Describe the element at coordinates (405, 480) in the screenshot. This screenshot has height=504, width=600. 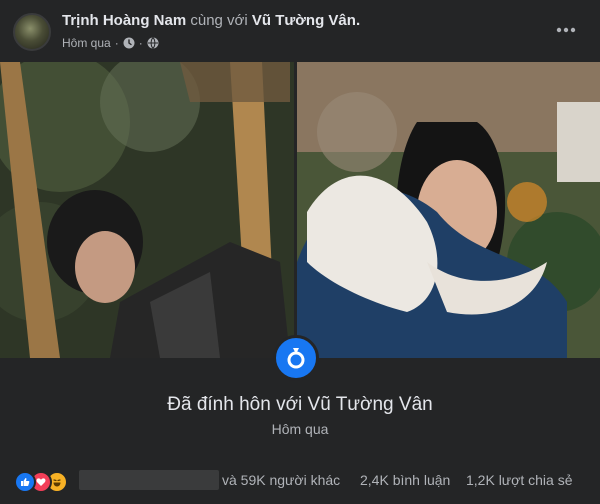
I see `comments-count-link: 2,4K bình luận` at that location.